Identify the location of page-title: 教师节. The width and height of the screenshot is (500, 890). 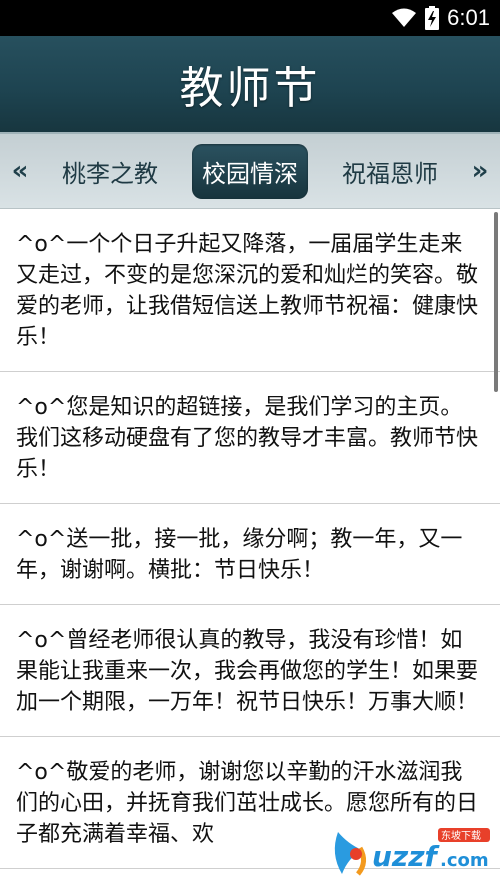
(250, 88).